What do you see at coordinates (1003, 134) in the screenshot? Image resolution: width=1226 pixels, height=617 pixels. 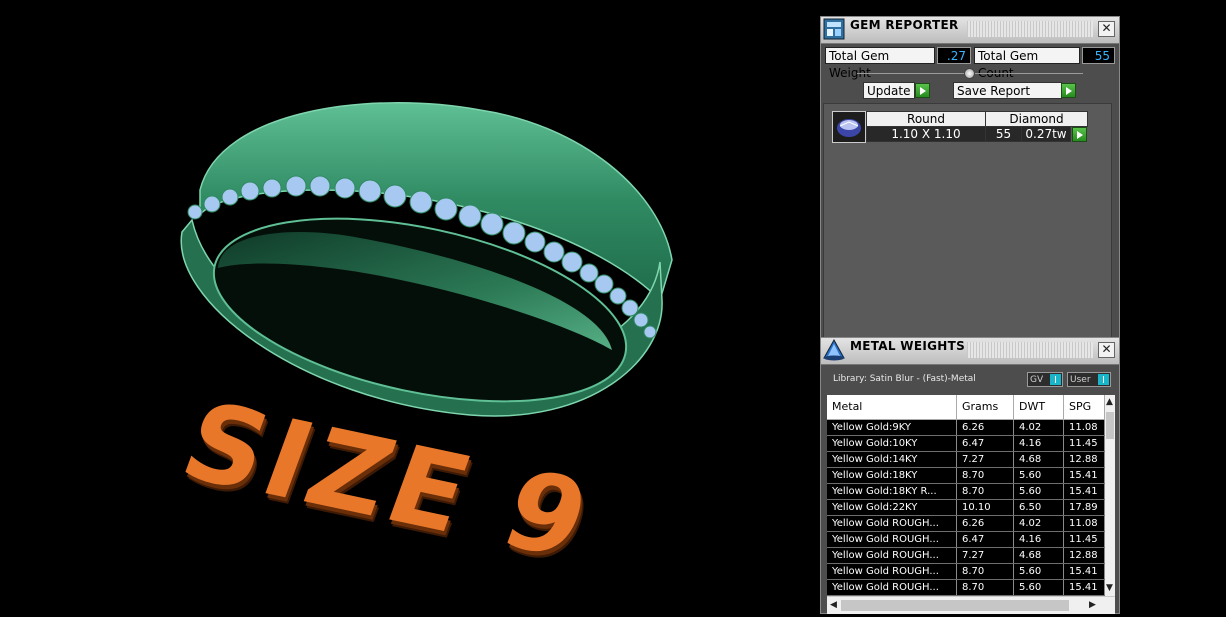 I see `gem-count-cell: 55` at bounding box center [1003, 134].